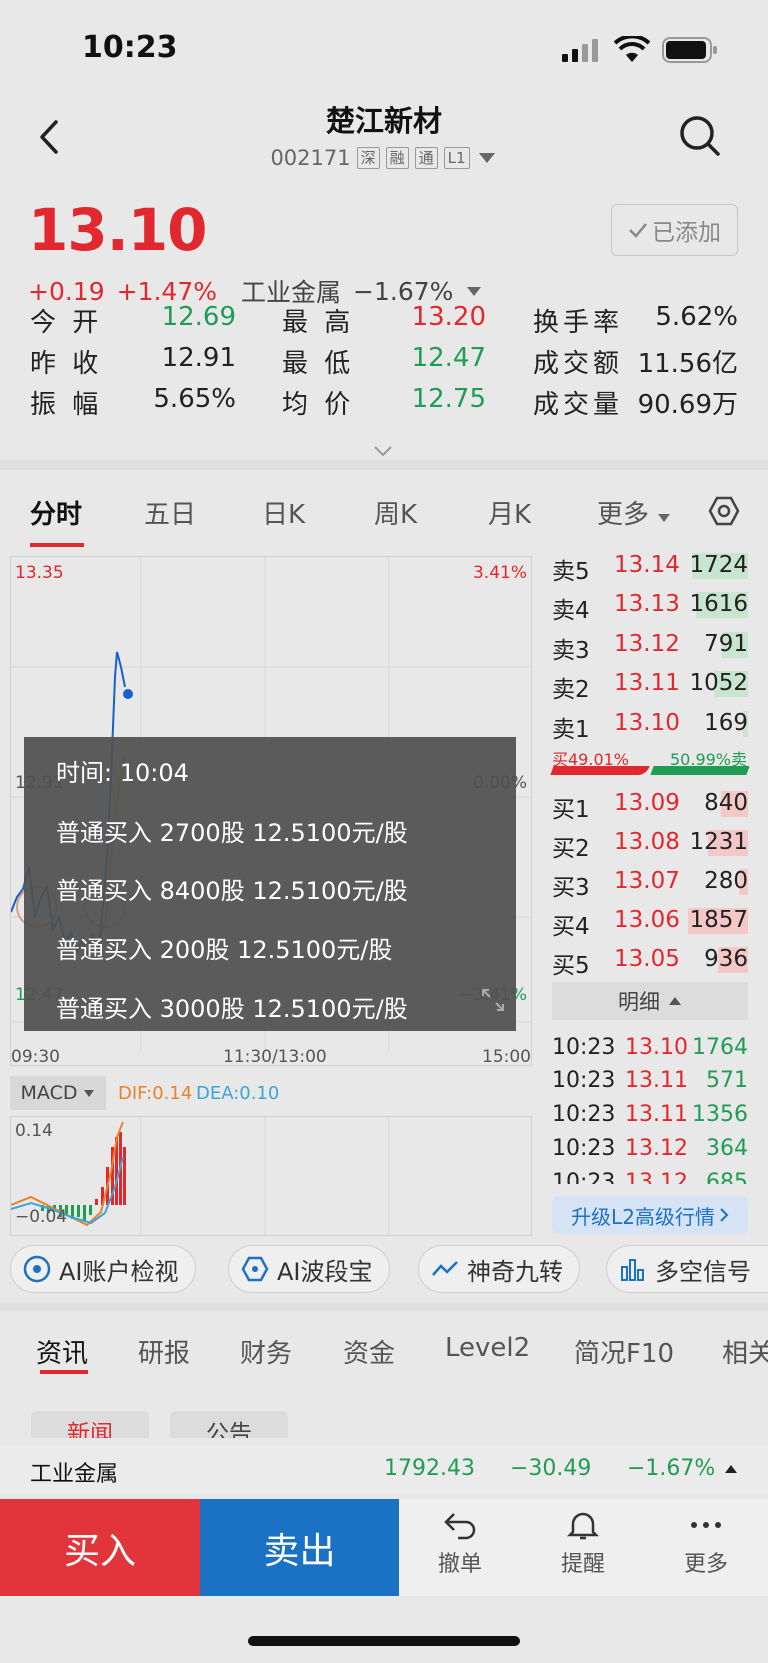  I want to click on sector-bar-name: 工业金属, so click(74, 1474).